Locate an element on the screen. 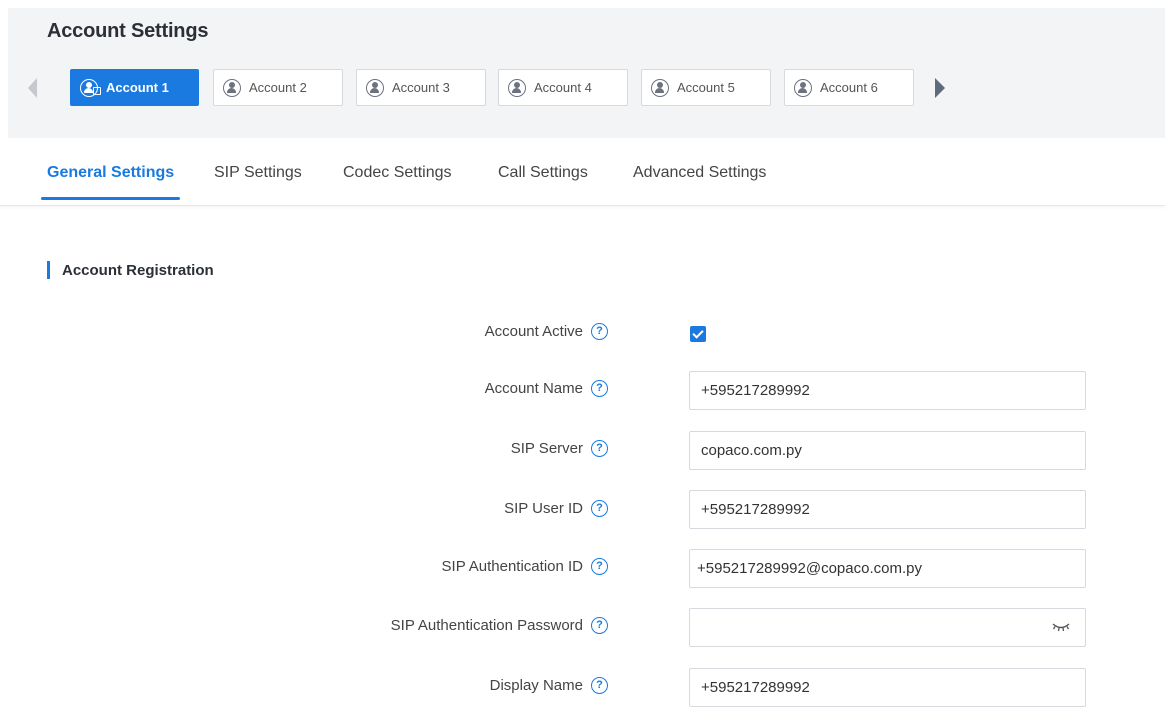  field-label: SIP Authentication Password is located at coordinates (486, 625).